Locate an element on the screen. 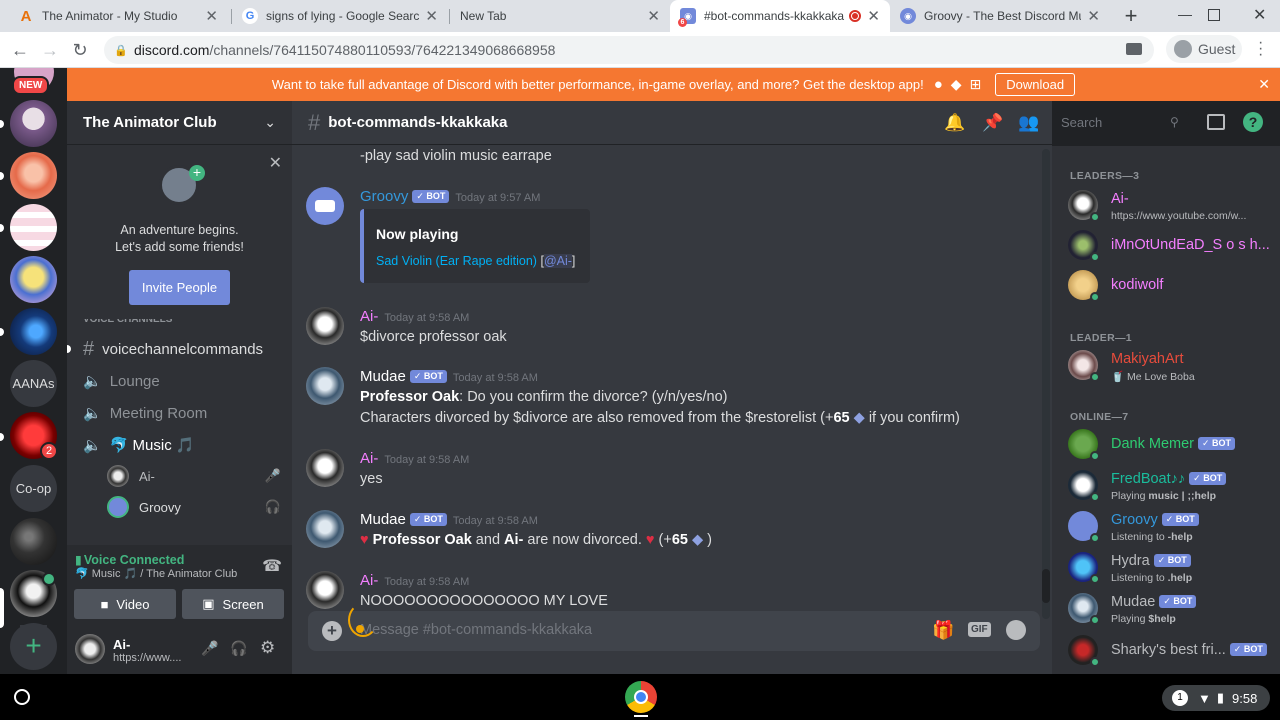  user-mention: @Ai- is located at coordinates (557, 261).